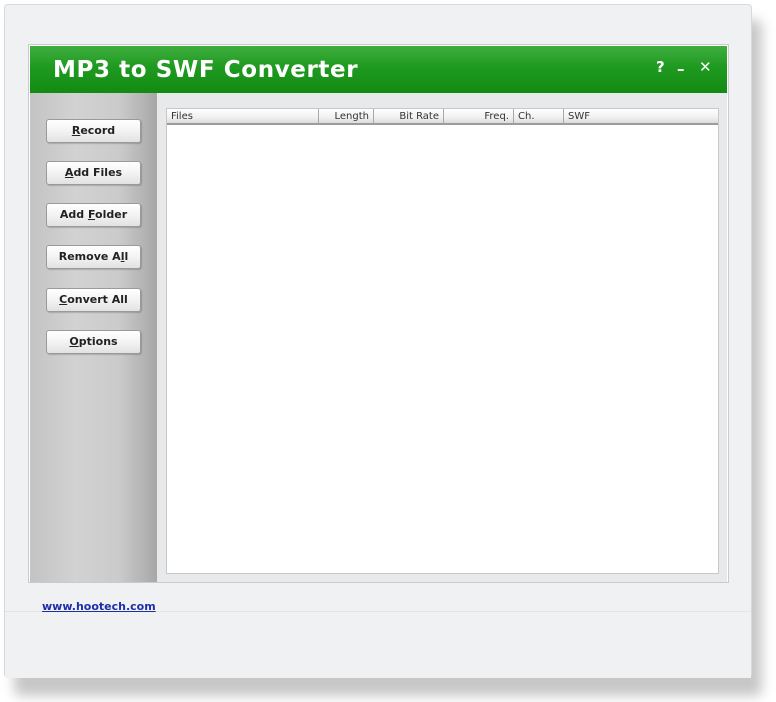 The width and height of the screenshot is (776, 702). Describe the element at coordinates (243, 116) in the screenshot. I see `column-header-files: Files` at that location.